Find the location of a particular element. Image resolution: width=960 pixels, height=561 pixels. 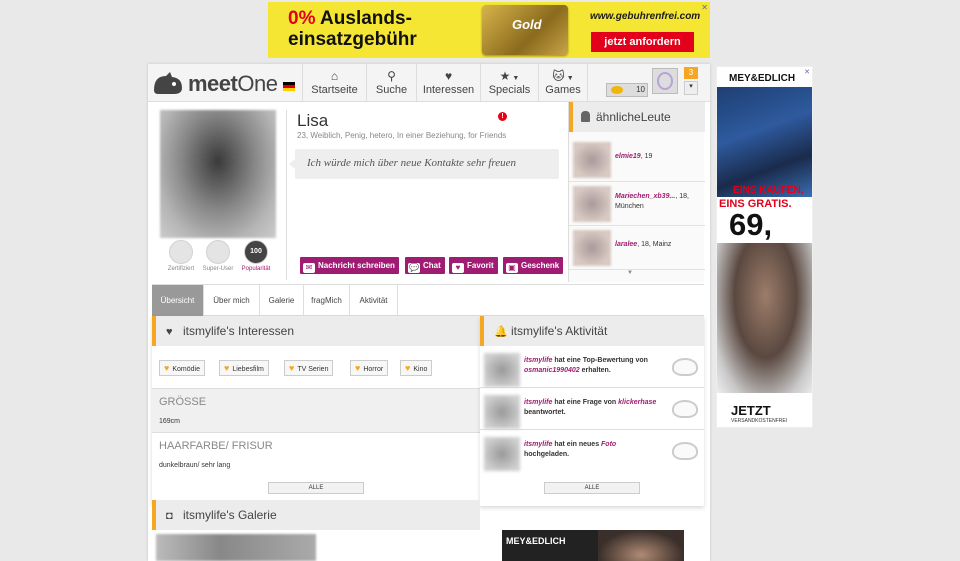

pin-icon: ⚲ is located at coordinates (391, 76).